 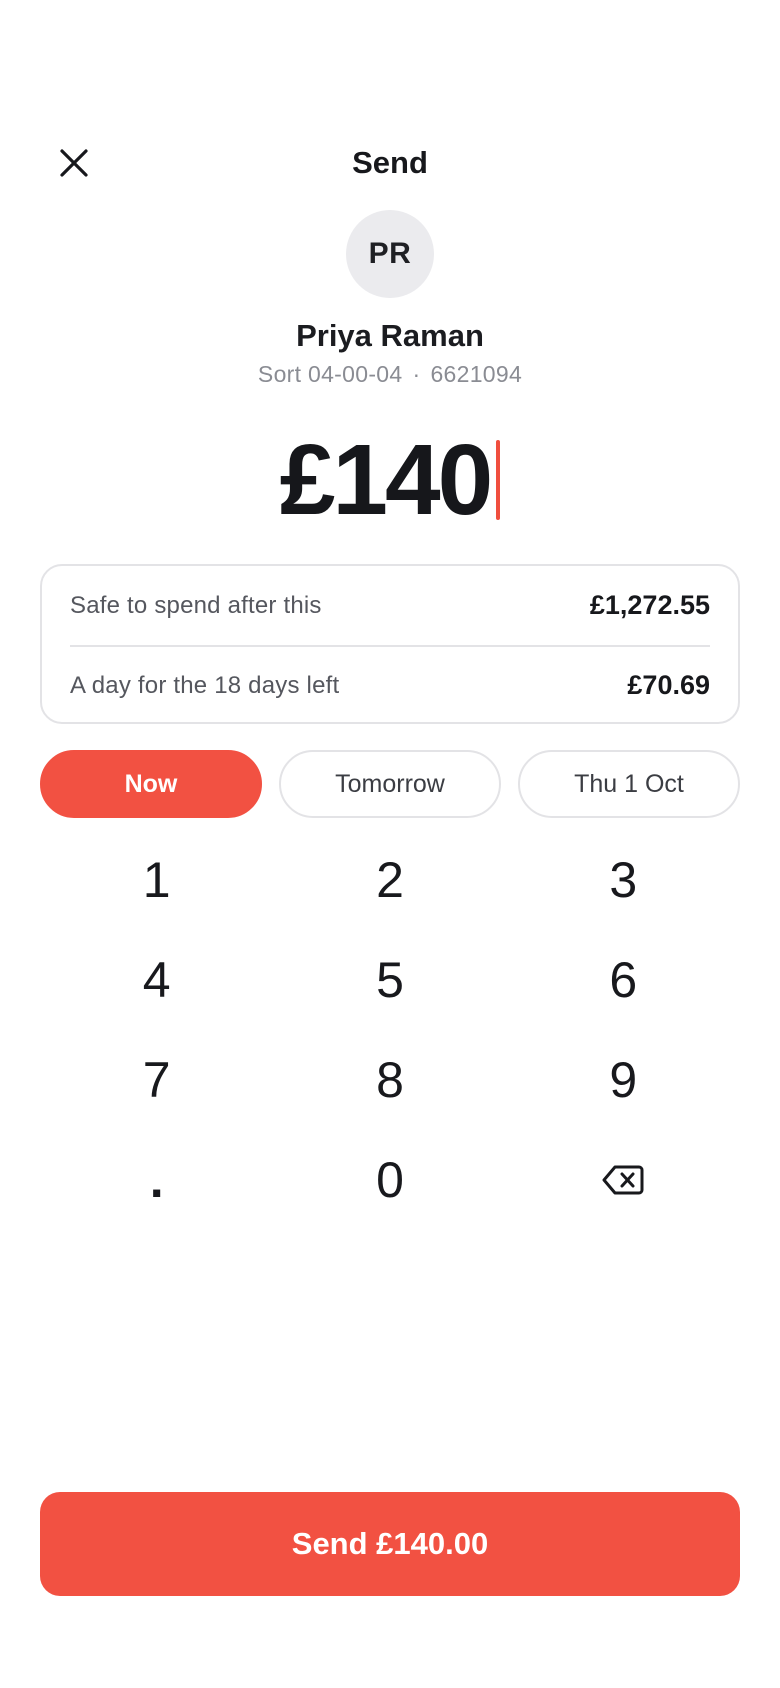 I want to click on key-9: 9, so click(x=623, y=1080).